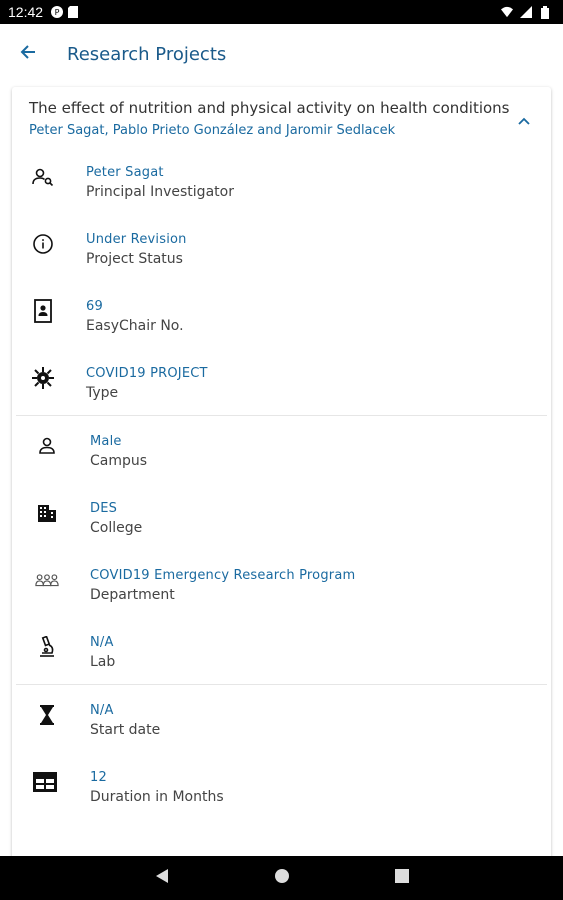 This screenshot has height=900, width=563. I want to click on start-date-label: Start date, so click(125, 730).